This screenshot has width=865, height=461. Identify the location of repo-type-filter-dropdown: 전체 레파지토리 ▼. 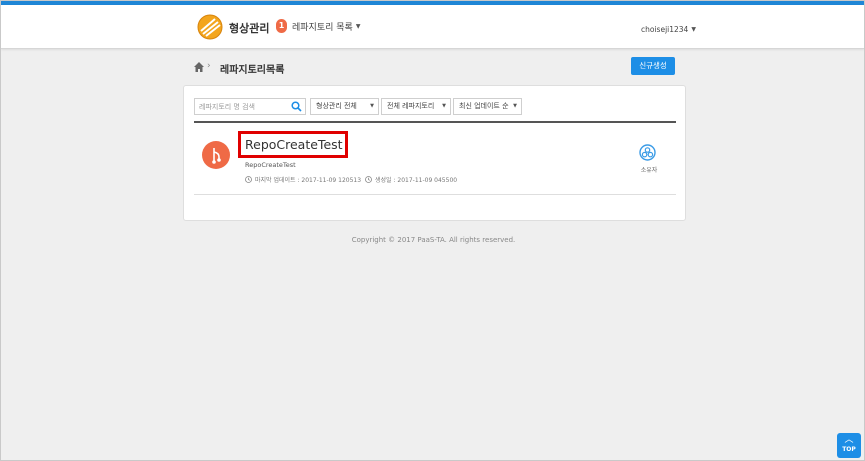
(416, 106).